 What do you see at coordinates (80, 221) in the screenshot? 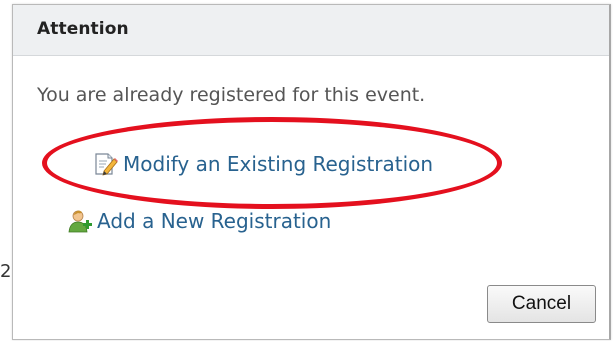
I see `add-user-icon` at bounding box center [80, 221].